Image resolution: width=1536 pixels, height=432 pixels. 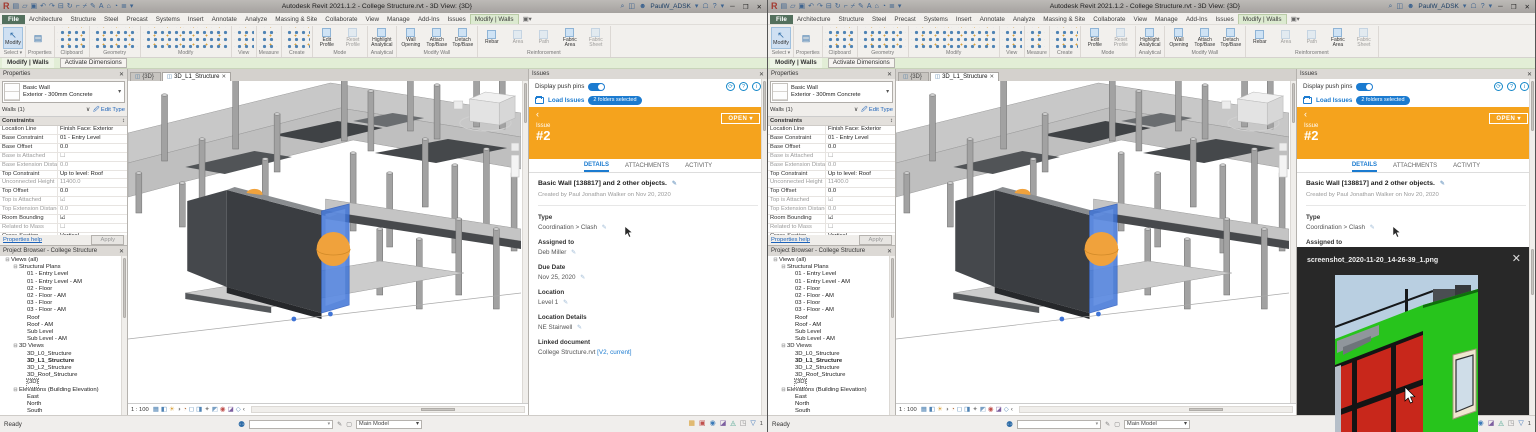 What do you see at coordinates (991, 410) in the screenshot?
I see `reveal-hidden-icon: ◉` at bounding box center [991, 410].